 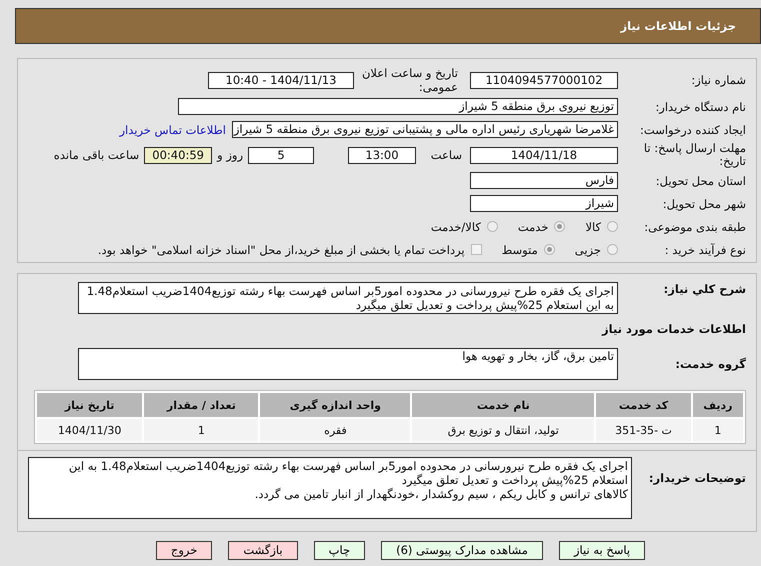 What do you see at coordinates (717, 405) in the screenshot?
I see `column-header: ردیف` at bounding box center [717, 405].